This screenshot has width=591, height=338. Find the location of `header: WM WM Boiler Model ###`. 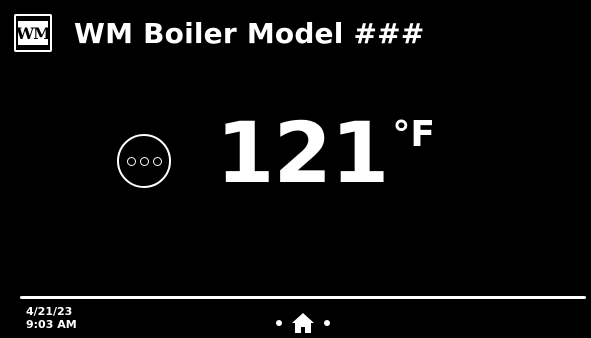

header: WM WM Boiler Model ### is located at coordinates (219, 33).